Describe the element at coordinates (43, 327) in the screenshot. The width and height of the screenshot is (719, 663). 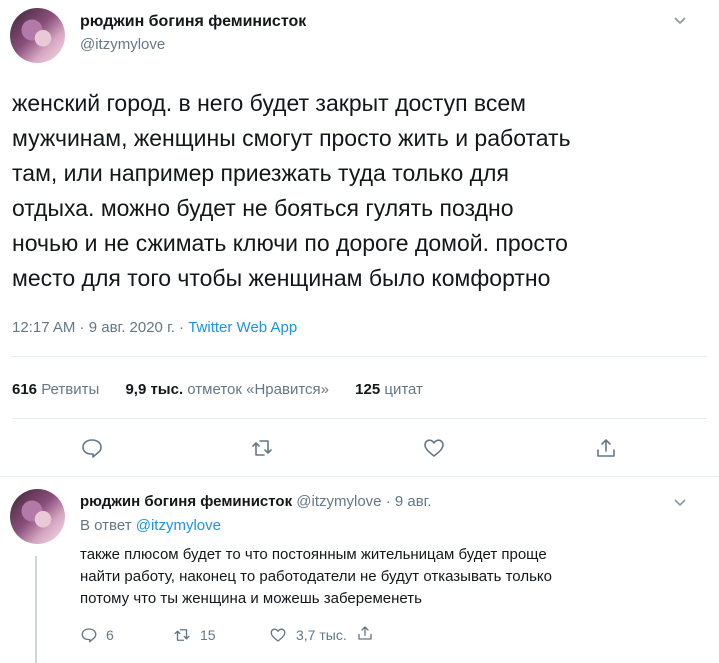
I see `tweet-time: 12:17 AM` at that location.